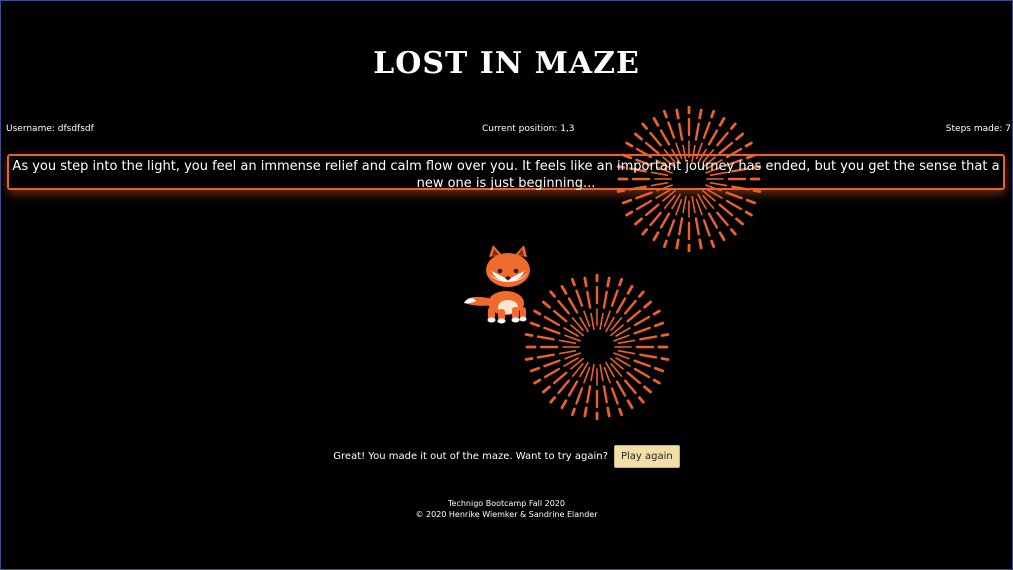 The image size is (1013, 570). I want to click on position-label: Current position: 1,3, so click(528, 129).